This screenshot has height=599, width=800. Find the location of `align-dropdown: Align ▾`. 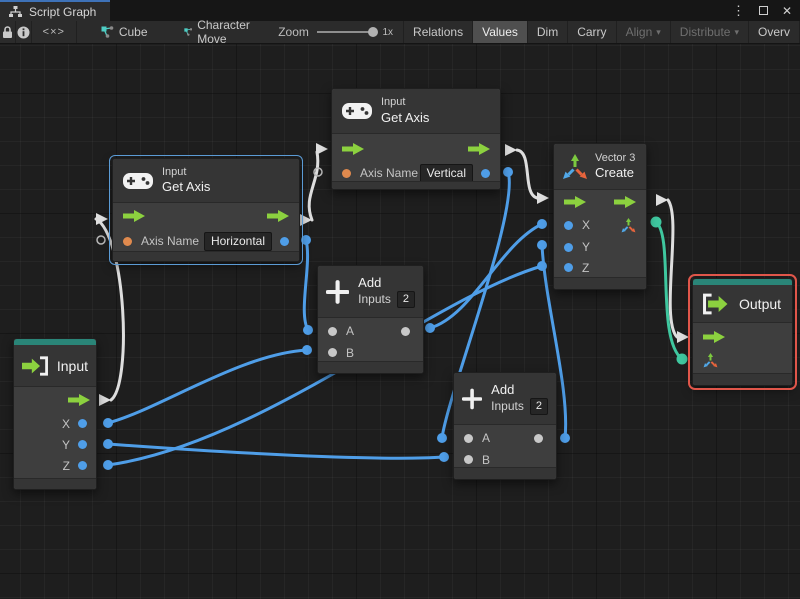

align-dropdown: Align ▾ is located at coordinates (644, 32).